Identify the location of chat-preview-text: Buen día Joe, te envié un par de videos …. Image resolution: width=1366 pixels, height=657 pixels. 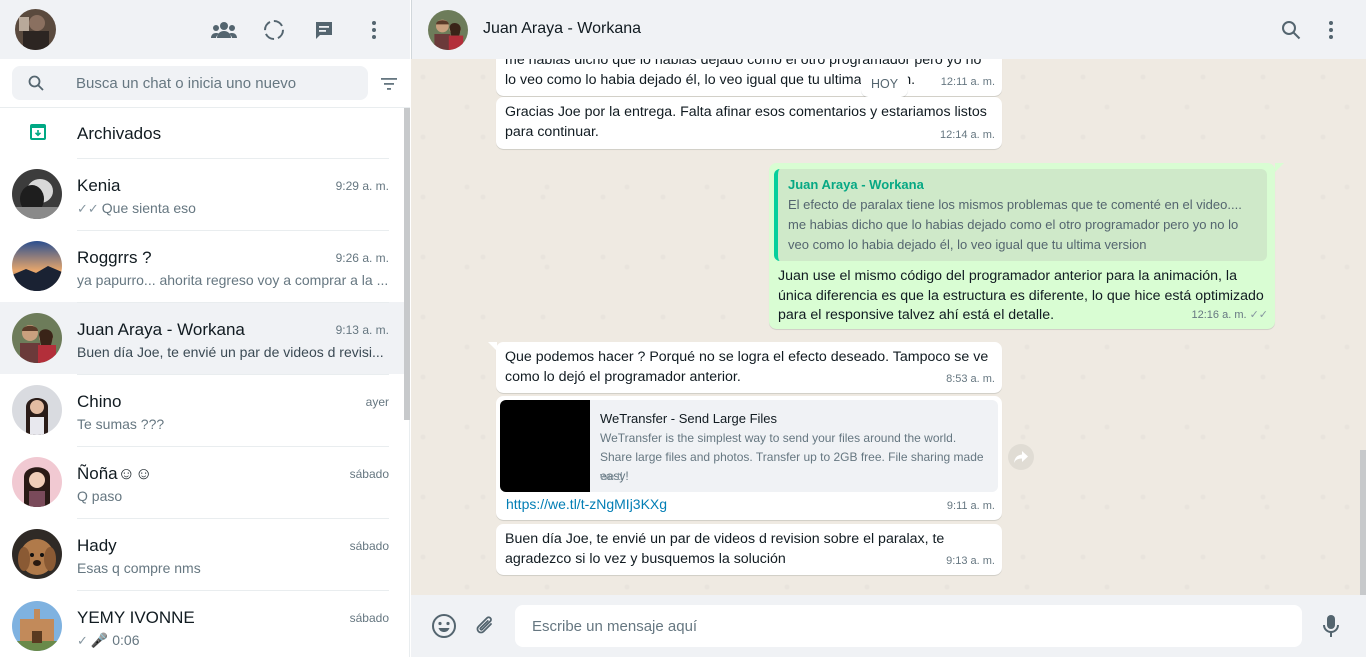
(230, 352).